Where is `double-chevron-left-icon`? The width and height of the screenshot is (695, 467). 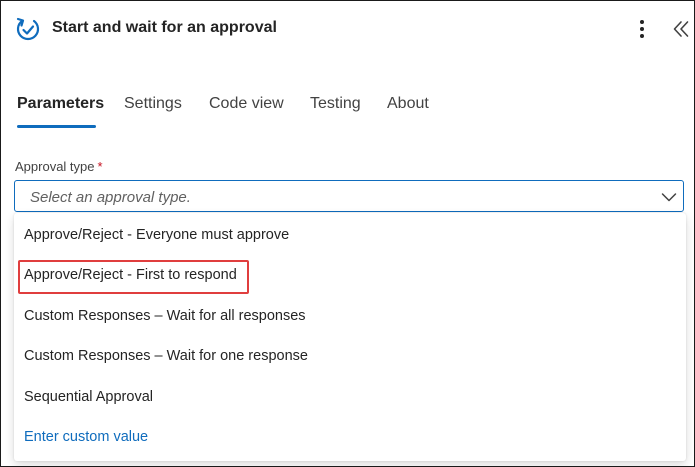 double-chevron-left-icon is located at coordinates (681, 29).